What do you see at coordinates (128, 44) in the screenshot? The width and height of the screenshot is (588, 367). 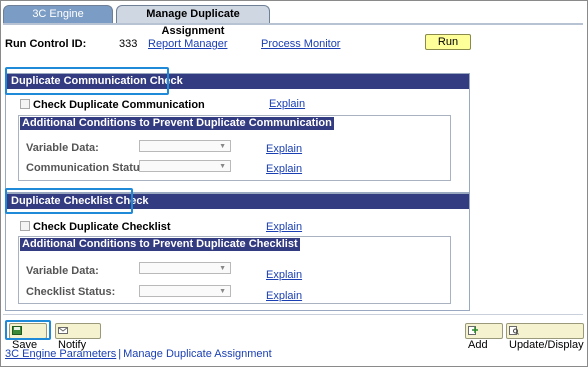 I see `run-control-value: 333` at bounding box center [128, 44].